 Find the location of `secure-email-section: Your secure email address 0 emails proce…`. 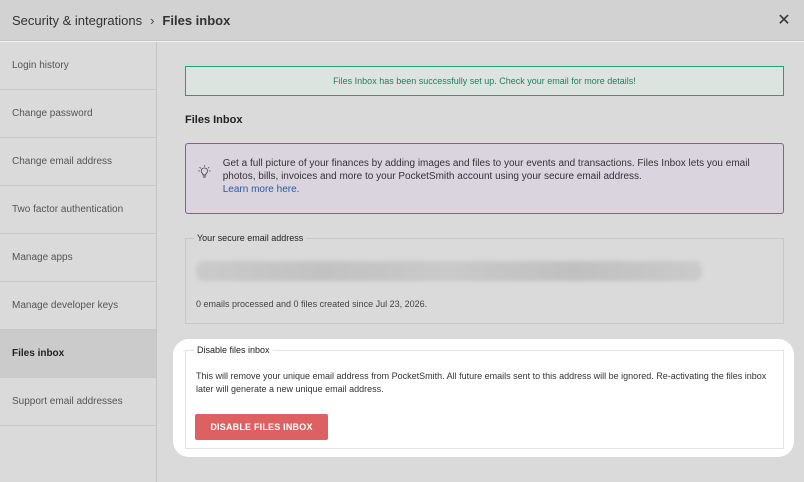

secure-email-section: Your secure email address 0 emails proce… is located at coordinates (484, 278).